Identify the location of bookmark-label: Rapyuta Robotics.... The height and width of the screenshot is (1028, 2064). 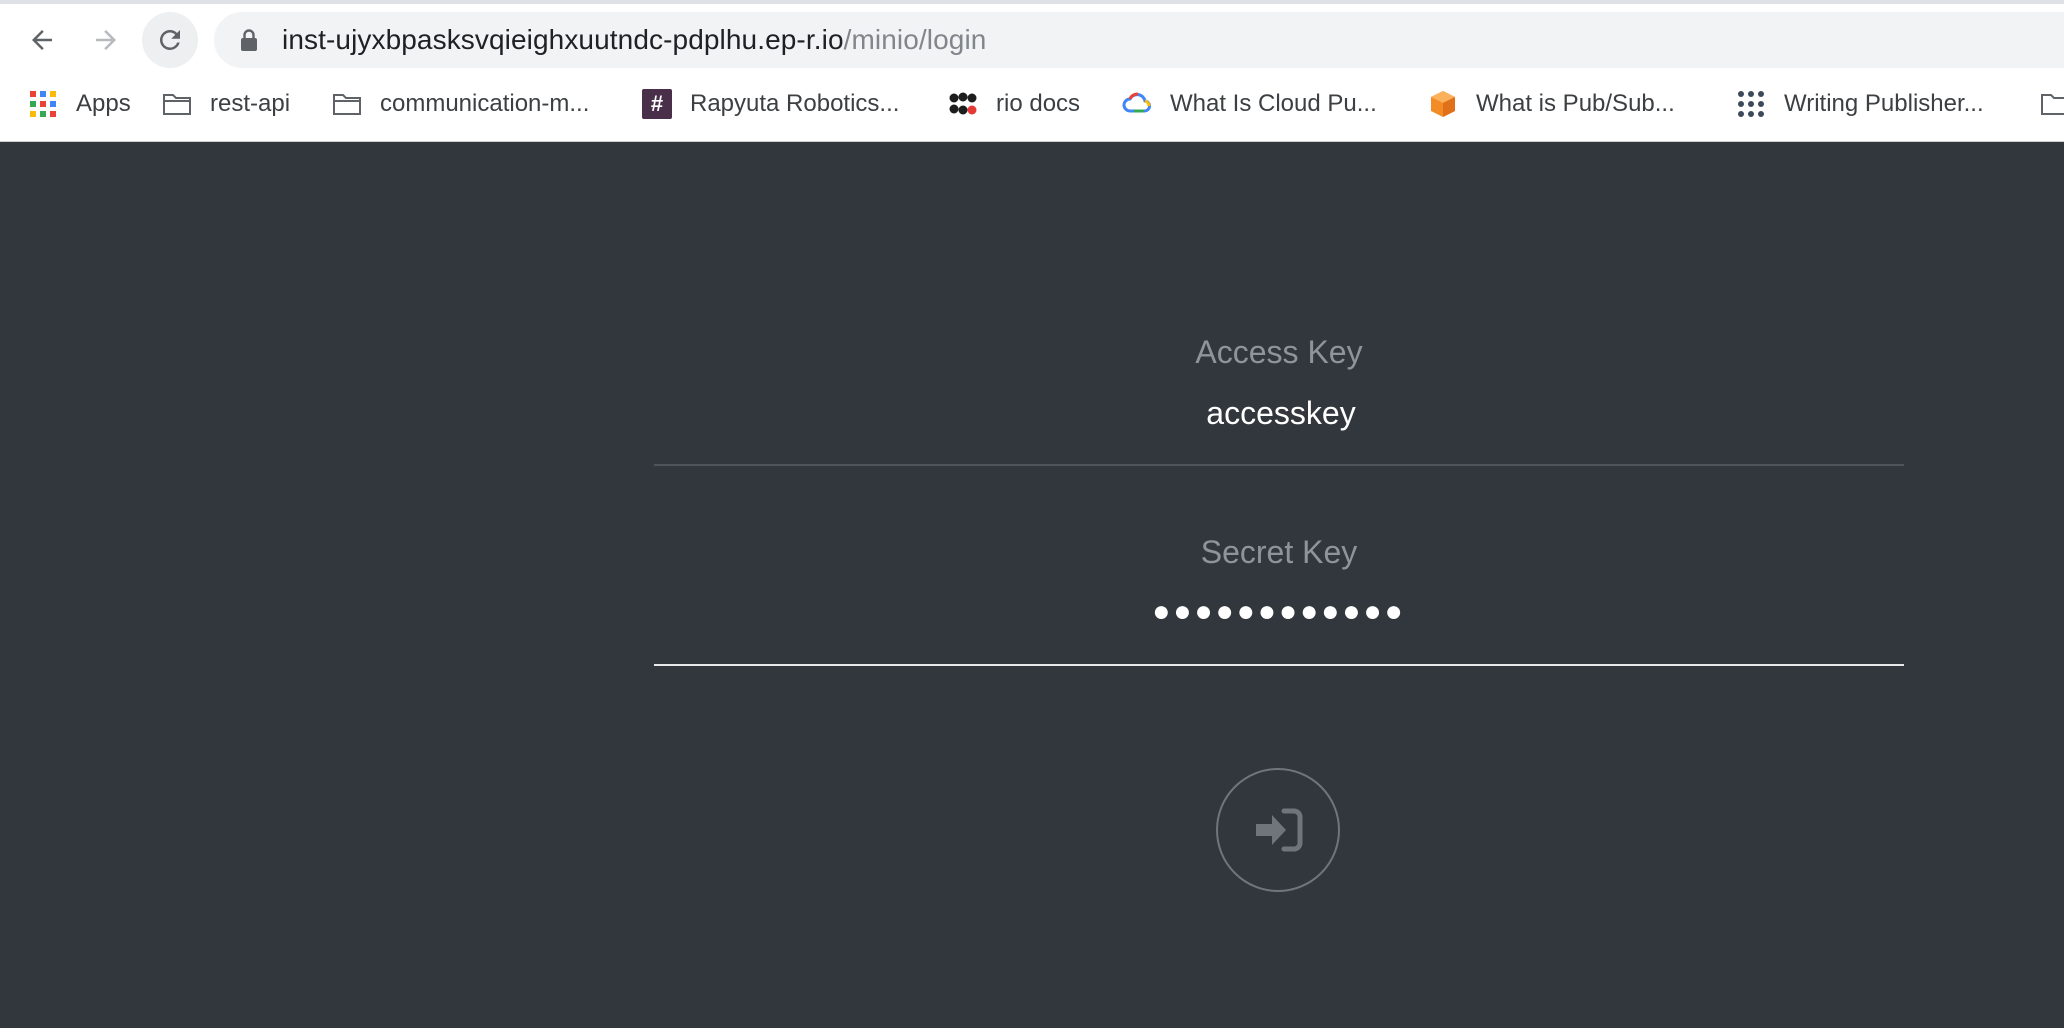
(795, 103).